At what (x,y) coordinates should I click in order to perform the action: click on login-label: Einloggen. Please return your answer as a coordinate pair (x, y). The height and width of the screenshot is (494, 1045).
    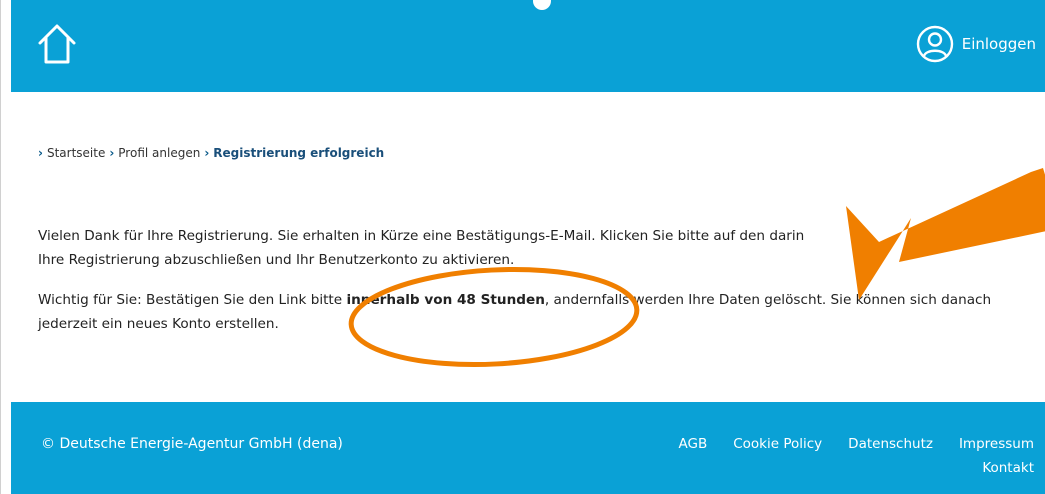
    Looking at the image, I should click on (998, 44).